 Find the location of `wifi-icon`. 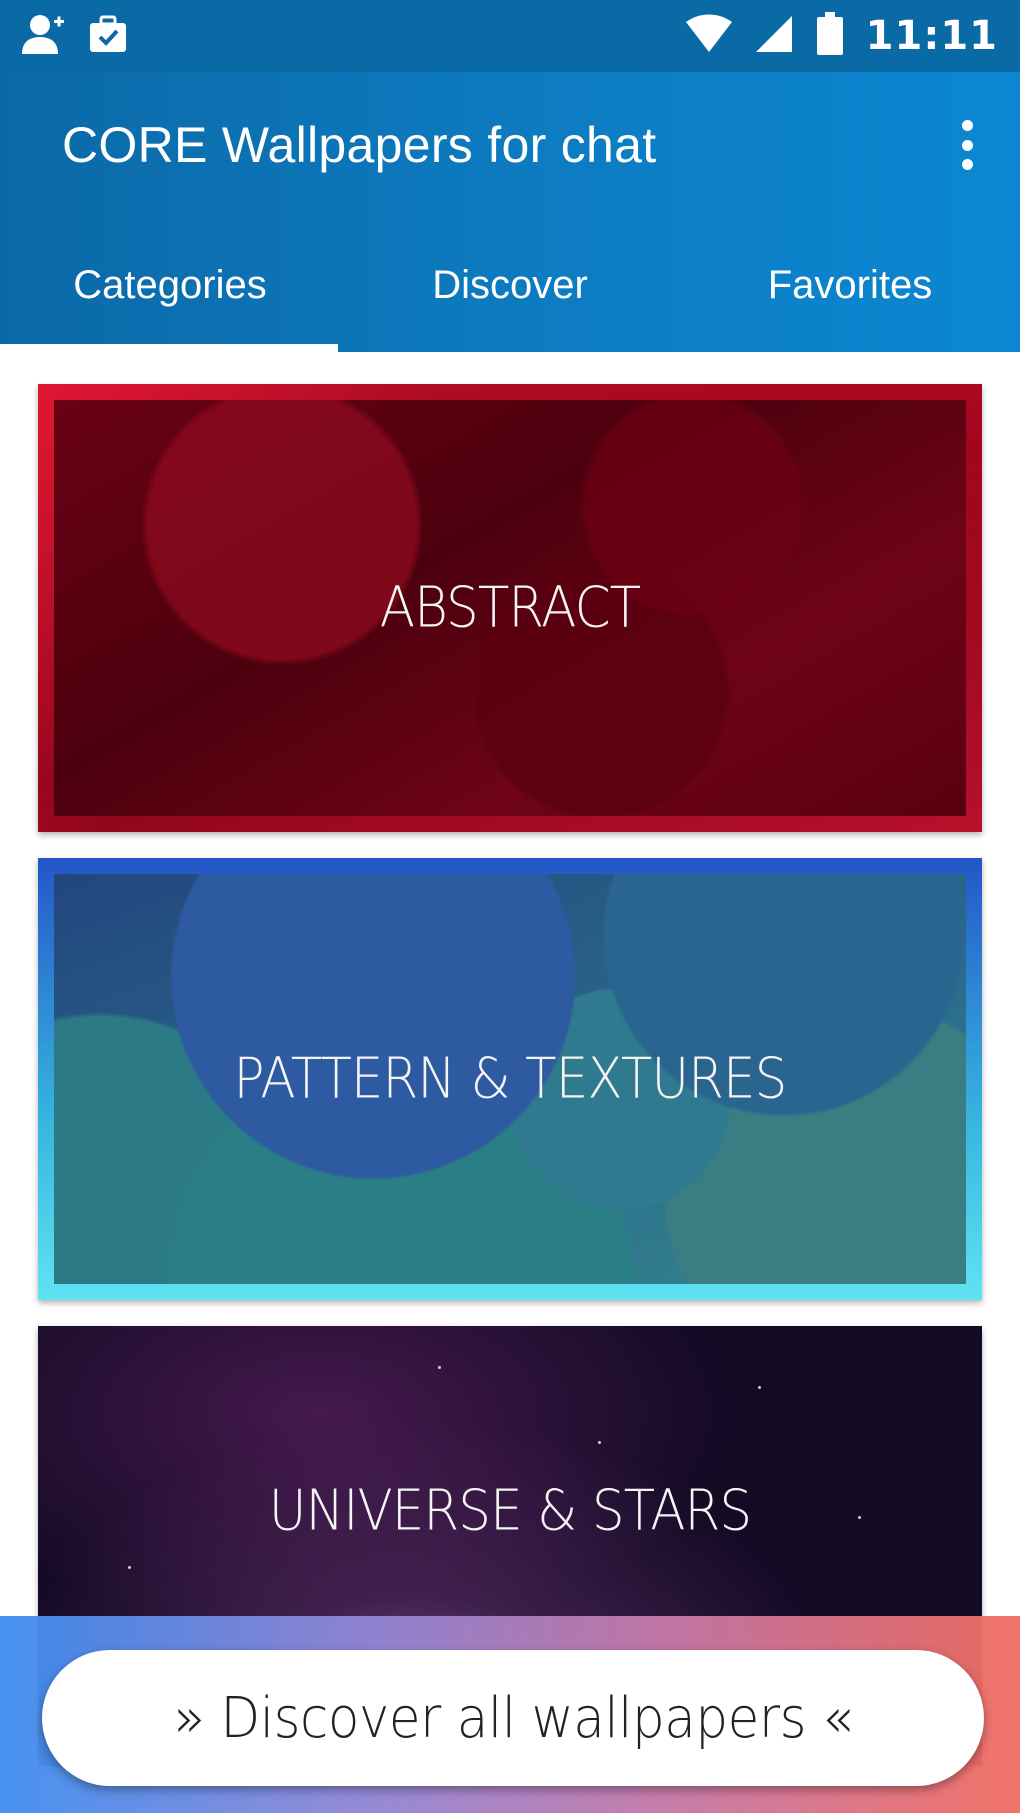

wifi-icon is located at coordinates (708, 36).